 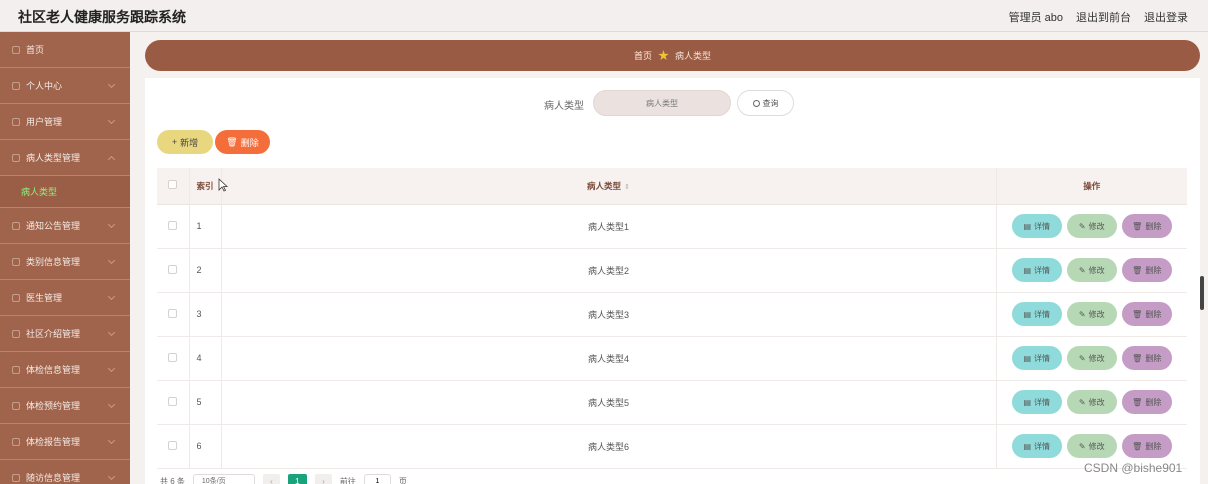 I want to click on search-button-label: 查询, so click(x=770, y=103).